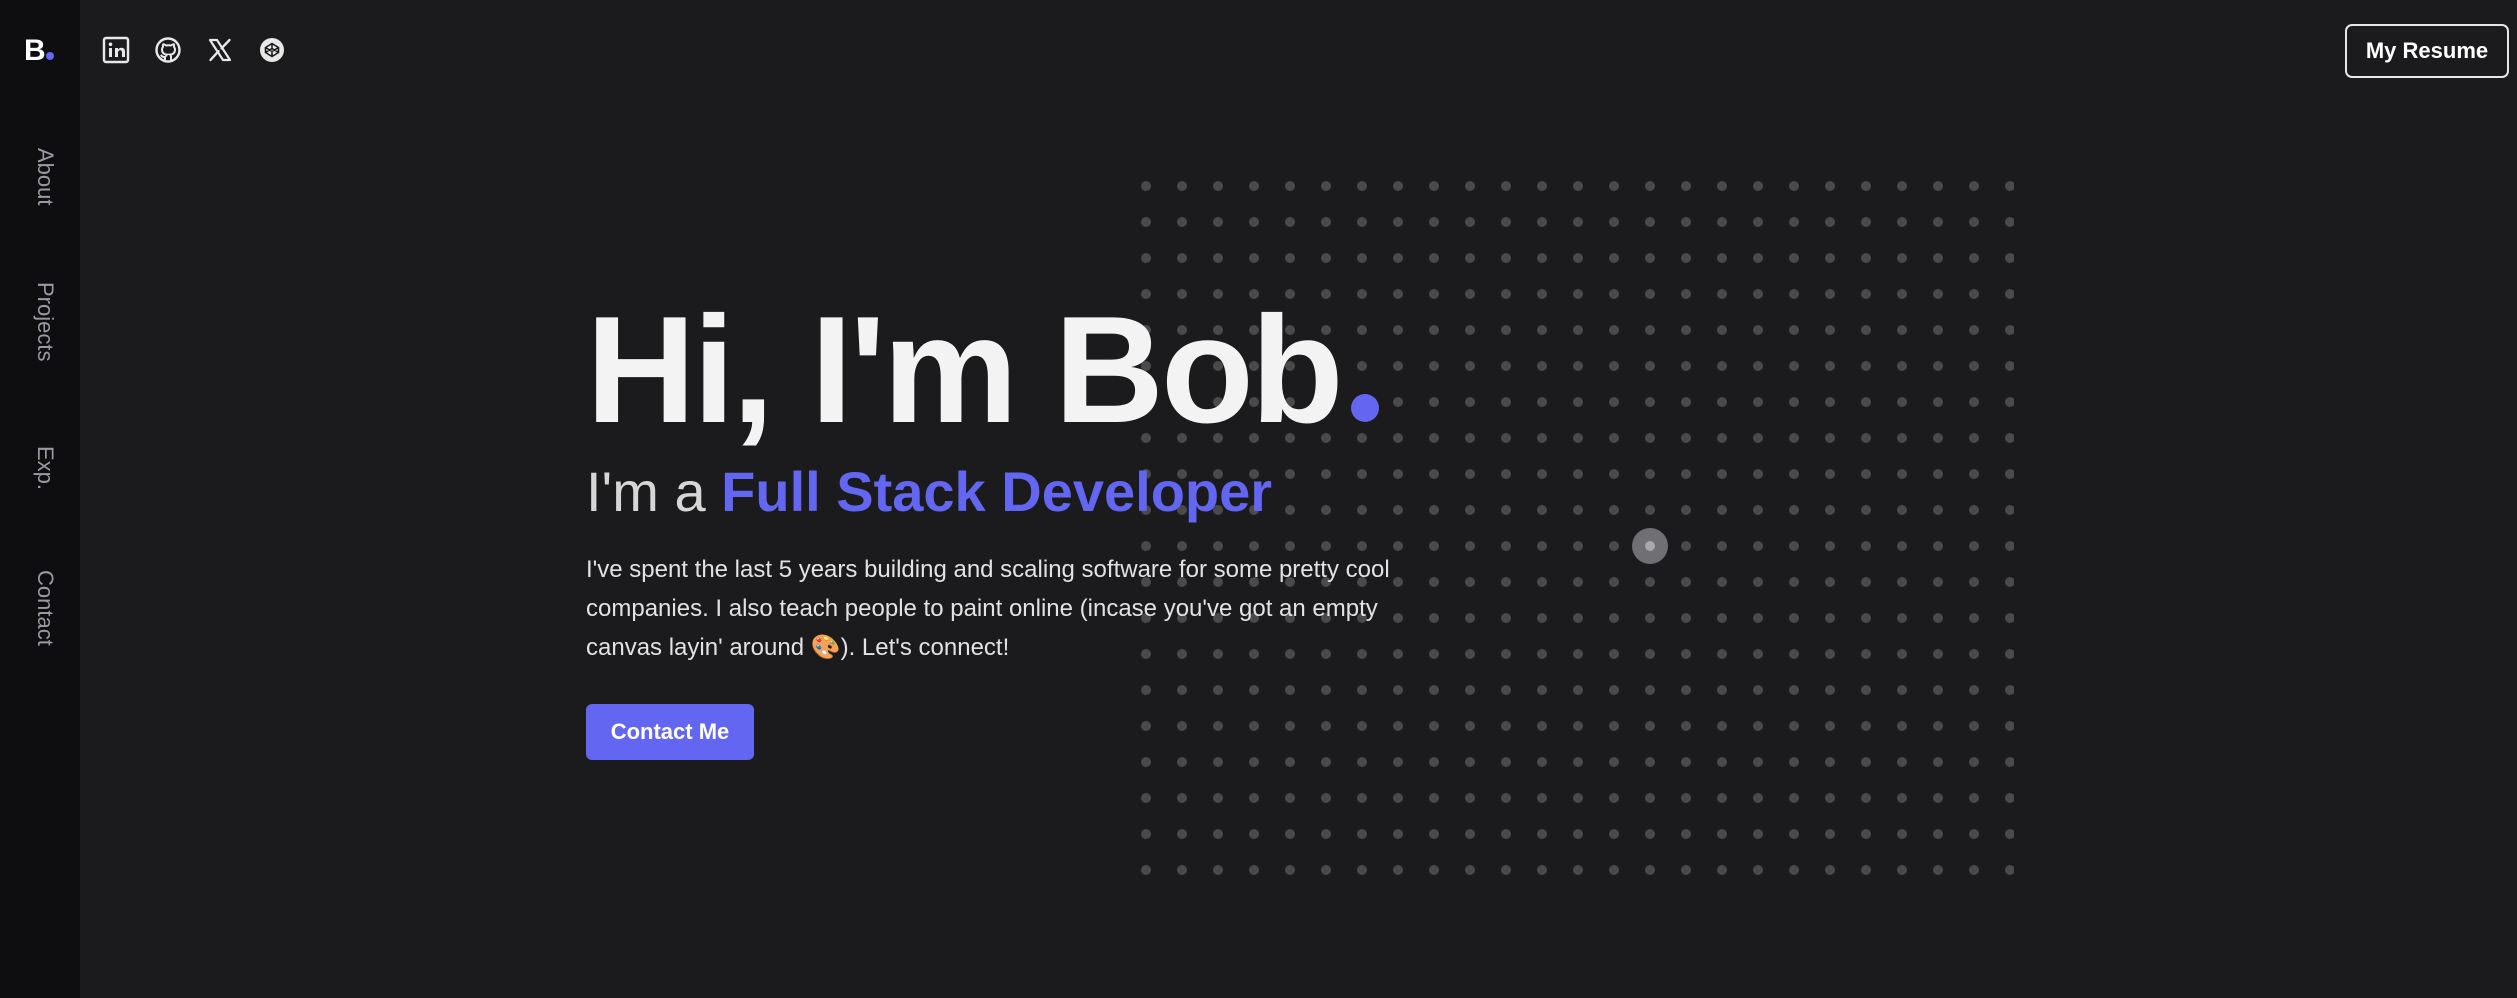  I want to click on x-icon, so click(220, 50).